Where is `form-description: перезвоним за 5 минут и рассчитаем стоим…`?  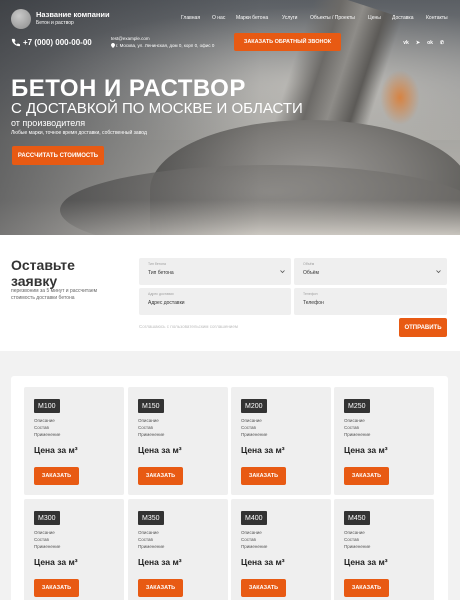
form-description: перезвоним за 5 минут и рассчитаем стоим… is located at coordinates (54, 294).